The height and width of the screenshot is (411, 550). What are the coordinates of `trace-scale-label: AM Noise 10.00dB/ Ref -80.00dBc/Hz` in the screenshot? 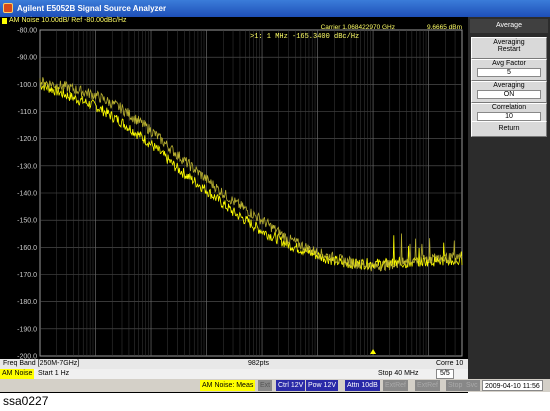 It's located at (68, 20).